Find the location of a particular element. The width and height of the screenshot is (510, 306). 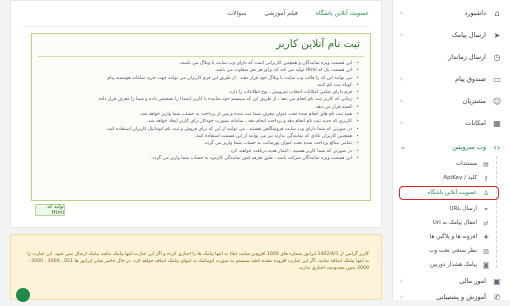

sidebar-item-label: ارسال پیامک is located at coordinates (468, 35).